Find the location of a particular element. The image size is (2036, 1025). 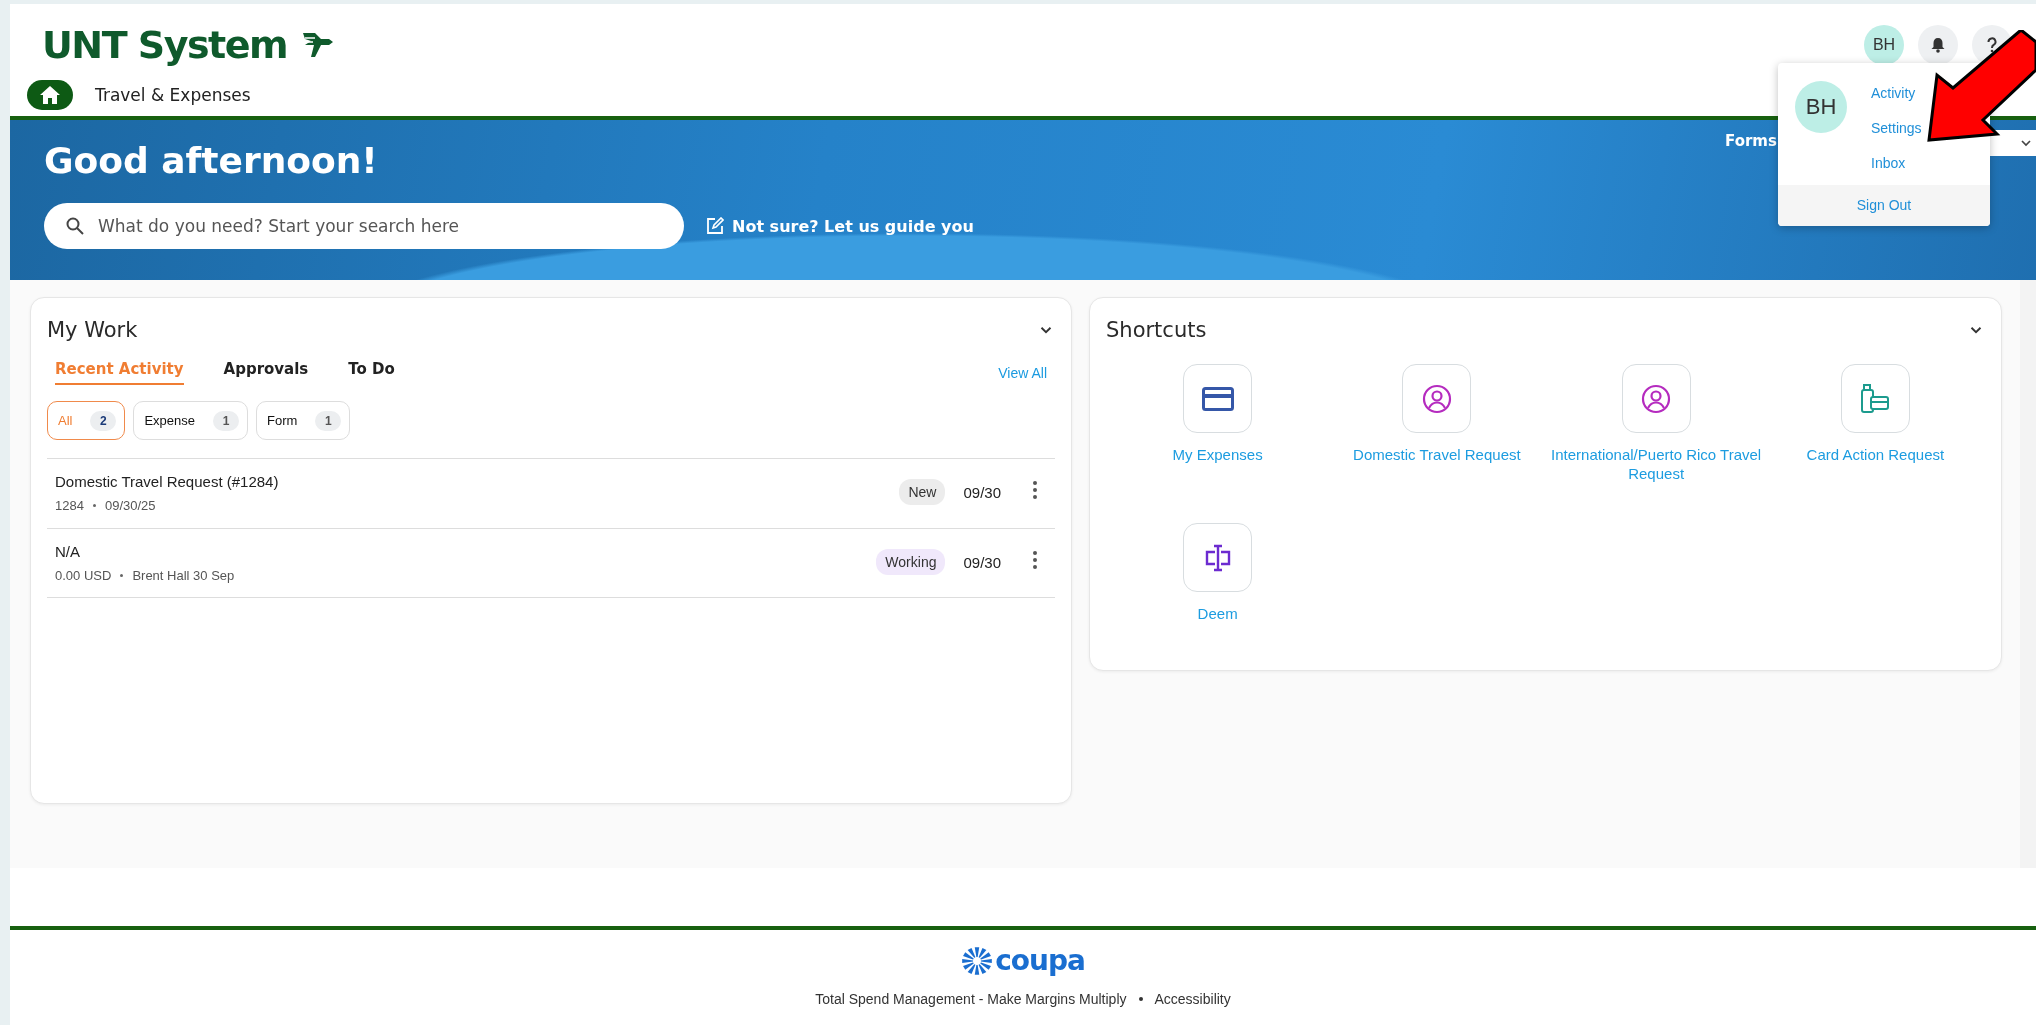

activity-meta: 0.00 USD is located at coordinates (83, 575).